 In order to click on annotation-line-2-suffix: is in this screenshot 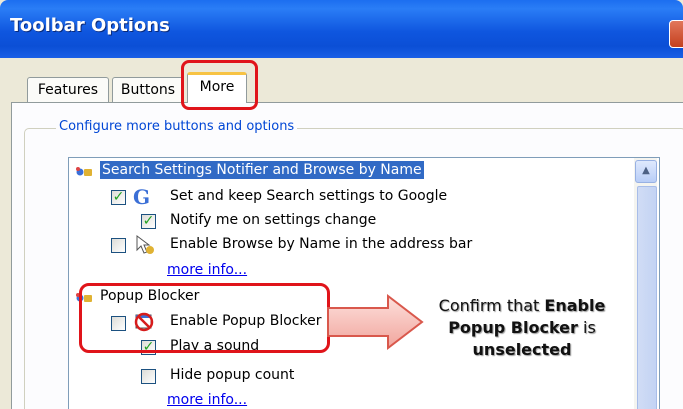, I will do `click(586, 327)`.